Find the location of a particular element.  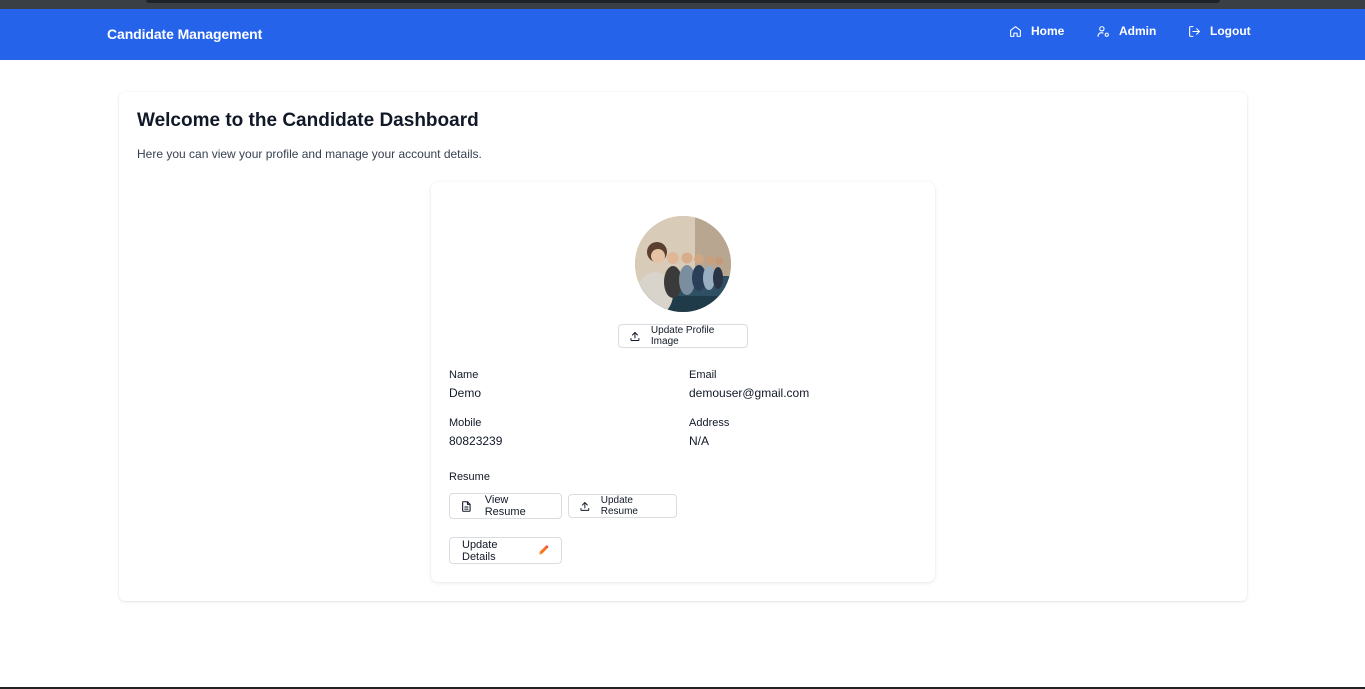

mobile-value: 80823239 is located at coordinates (476, 441).